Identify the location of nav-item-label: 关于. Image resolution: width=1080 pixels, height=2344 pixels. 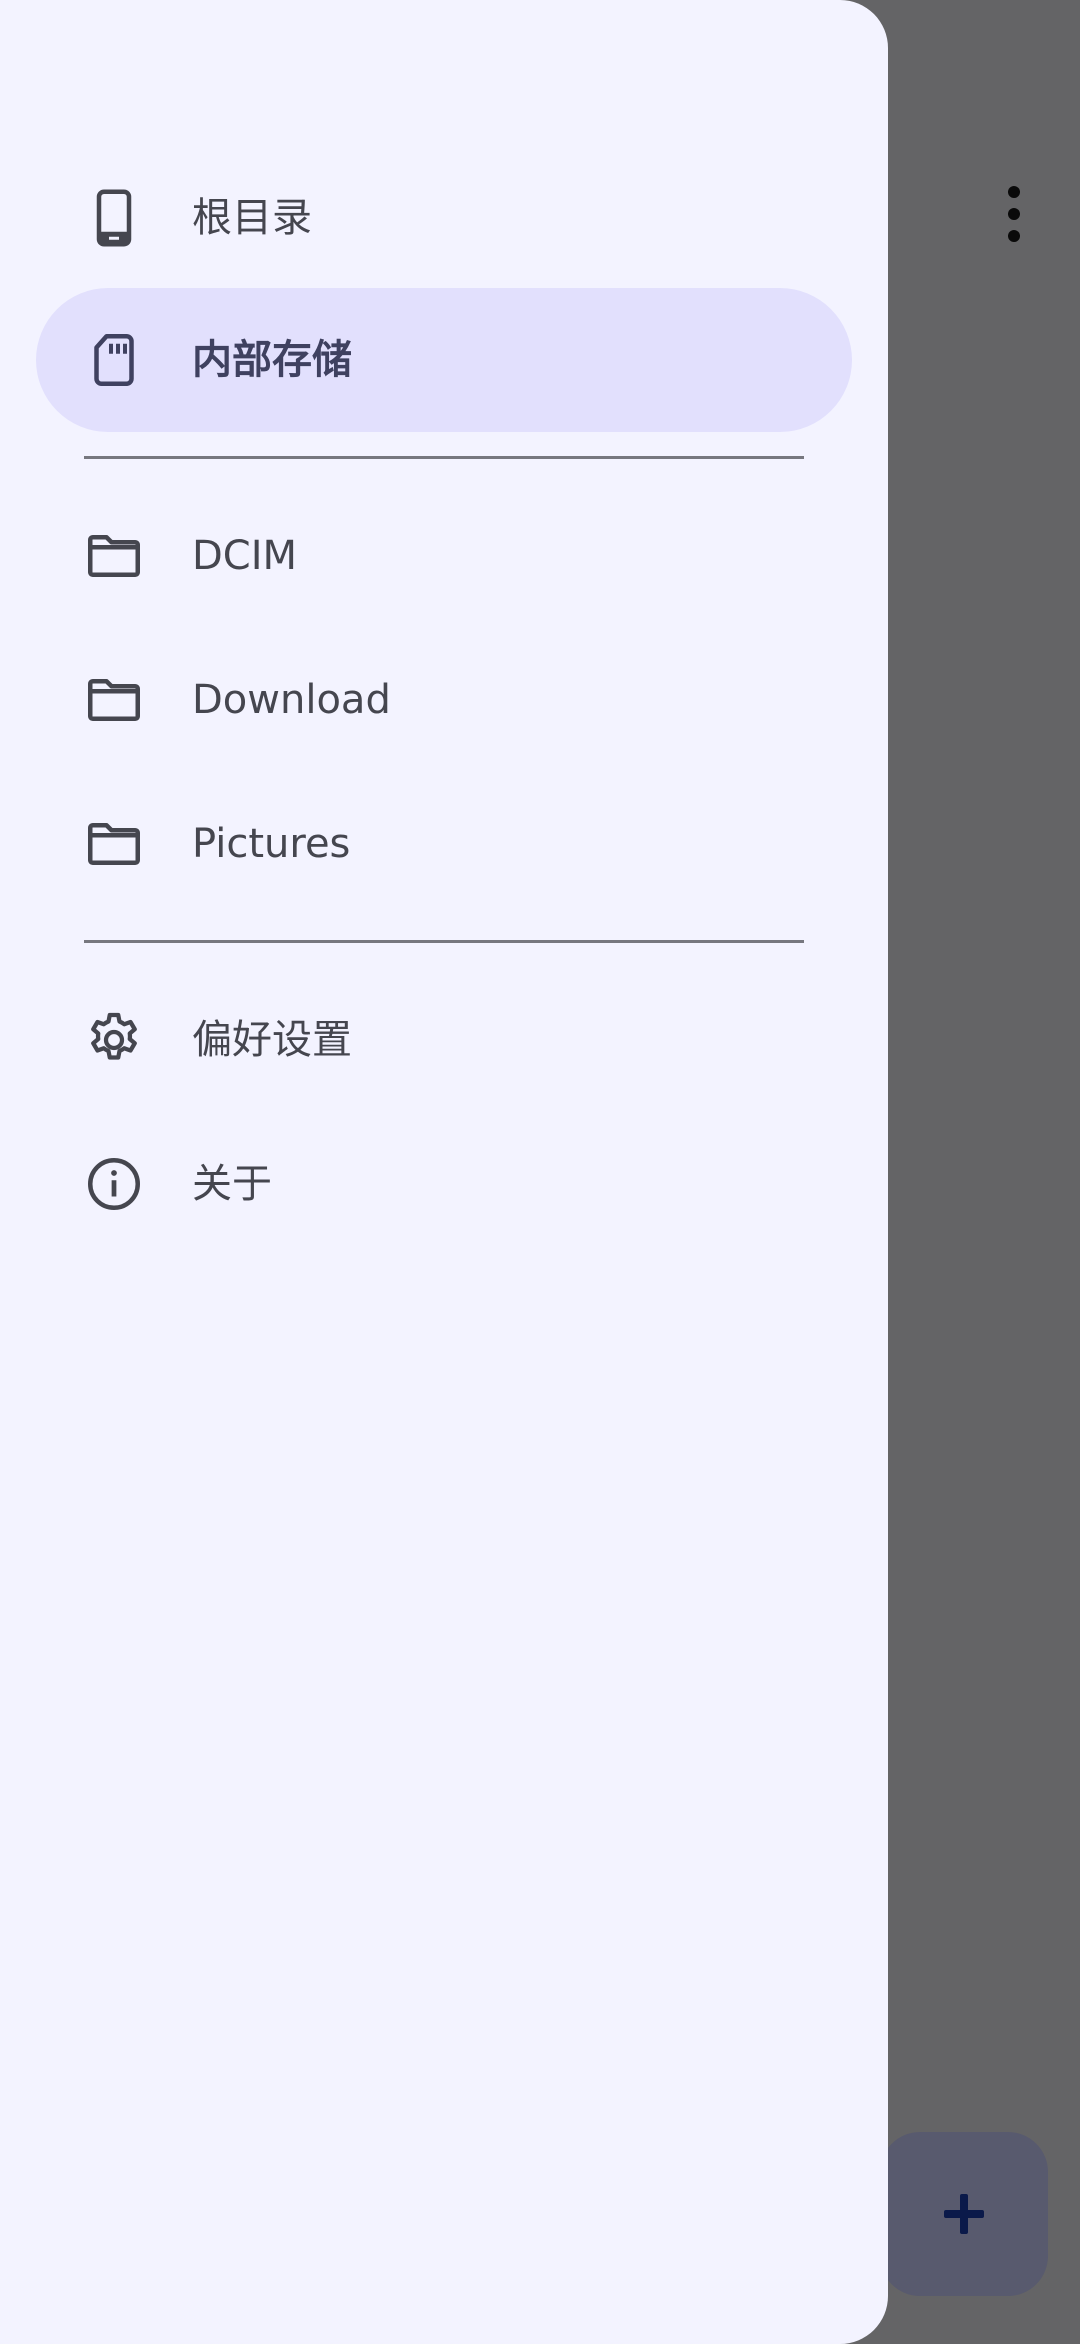
(232, 1184).